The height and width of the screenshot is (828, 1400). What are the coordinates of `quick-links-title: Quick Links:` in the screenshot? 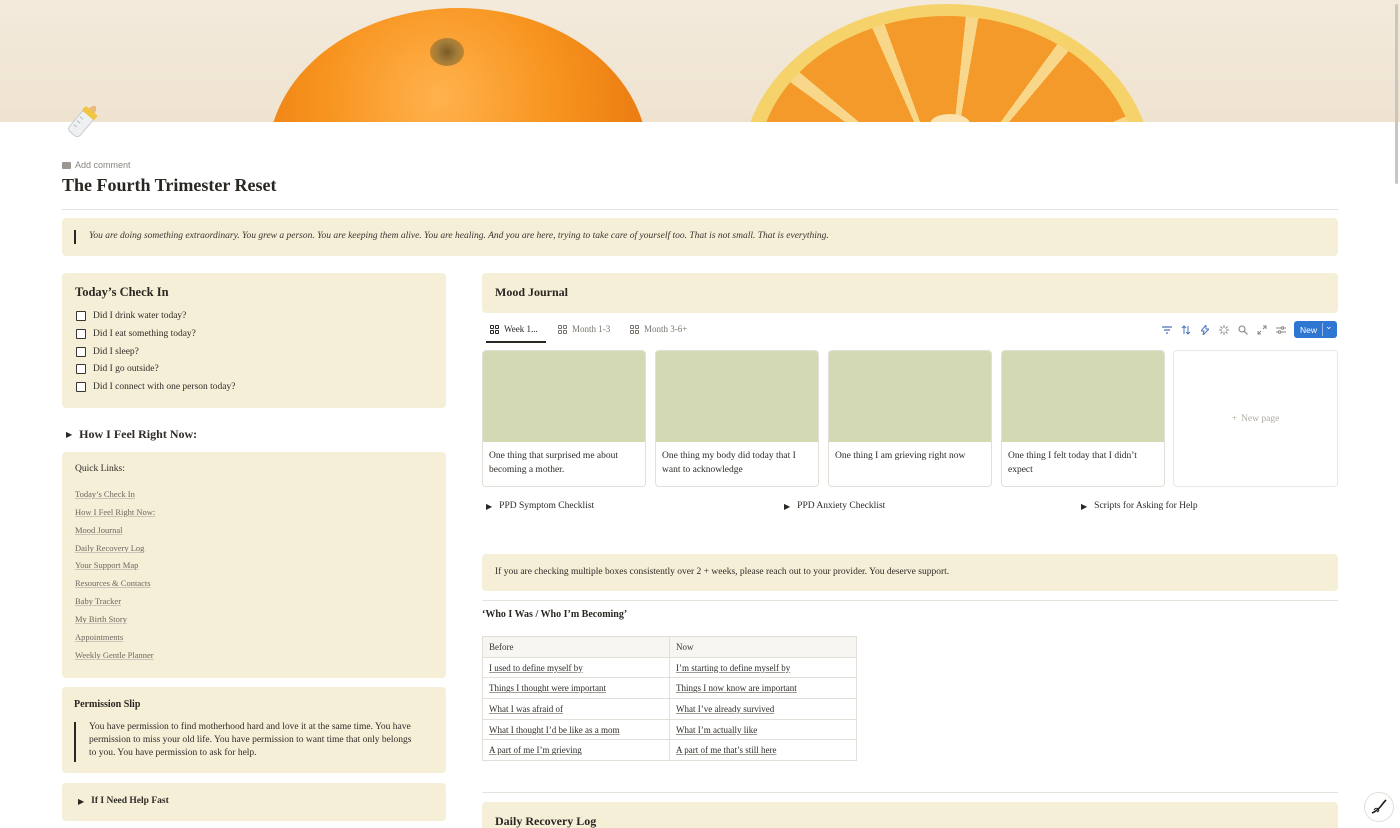 It's located at (100, 469).